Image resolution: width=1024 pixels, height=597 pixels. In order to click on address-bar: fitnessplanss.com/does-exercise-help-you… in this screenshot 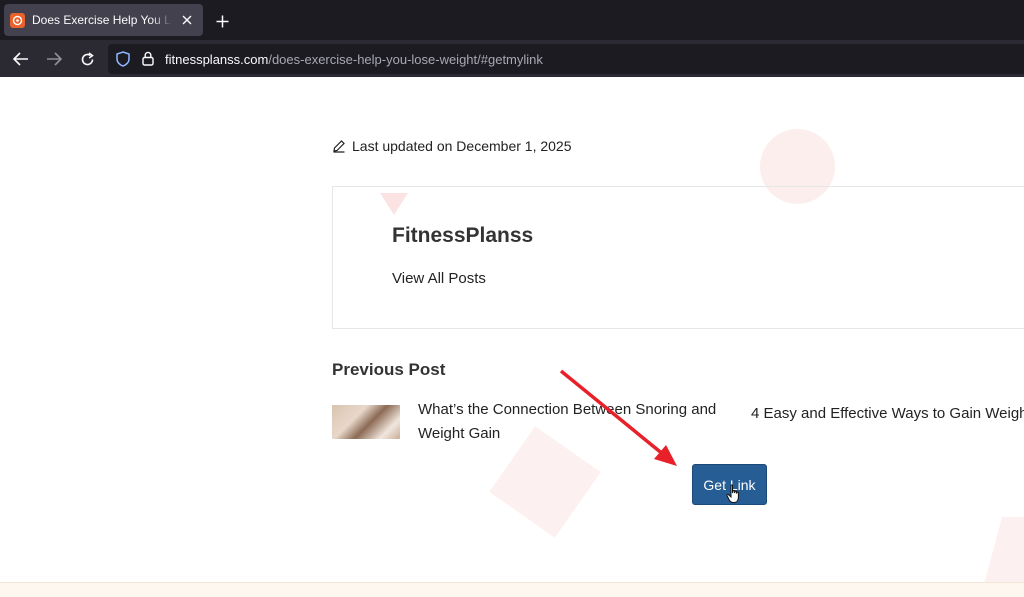, I will do `click(566, 59)`.